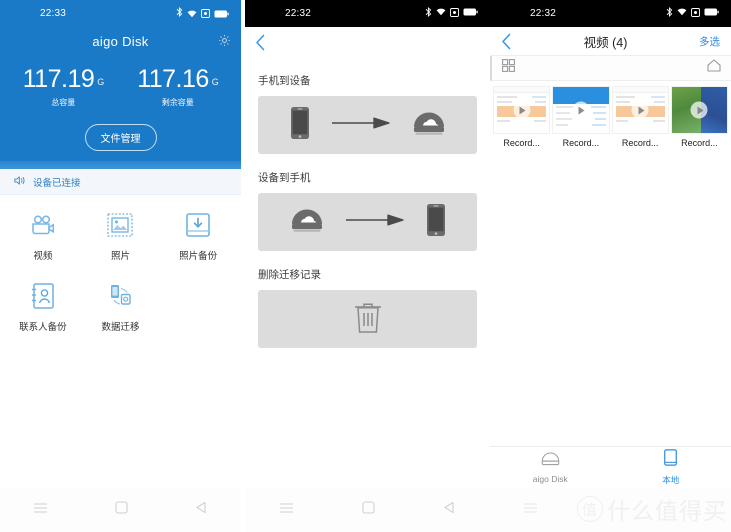 This screenshot has height=532, width=731. I want to click on trash-icon, so click(368, 319).